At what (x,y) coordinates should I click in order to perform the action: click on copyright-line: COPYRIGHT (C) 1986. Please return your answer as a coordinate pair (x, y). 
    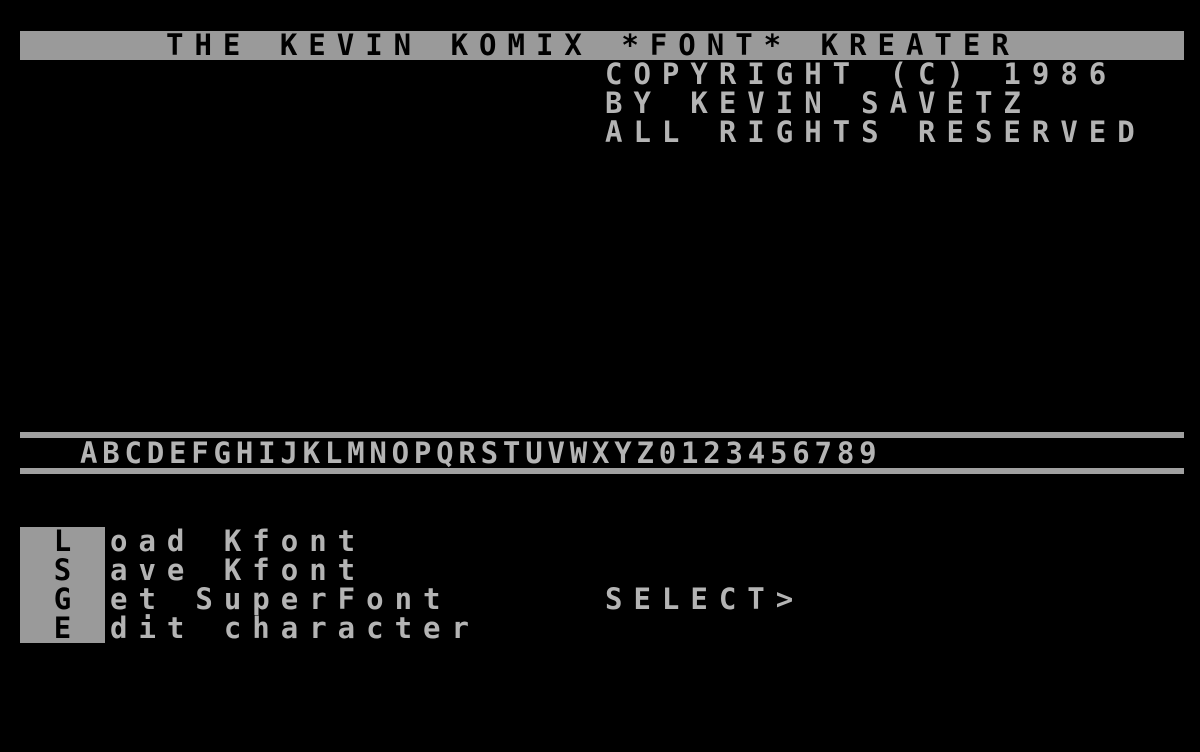
    Looking at the image, I should click on (861, 74).